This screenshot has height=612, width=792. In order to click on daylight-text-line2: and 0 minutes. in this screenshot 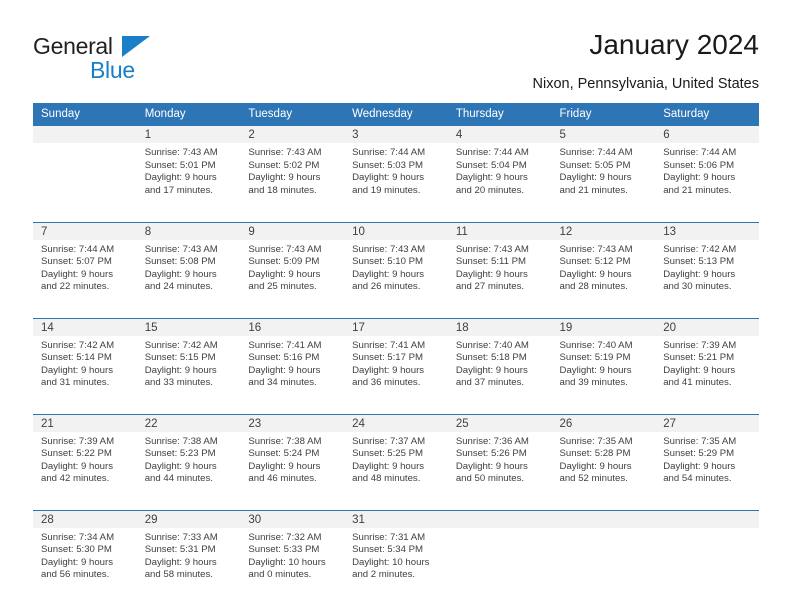, I will do `click(280, 575)`.